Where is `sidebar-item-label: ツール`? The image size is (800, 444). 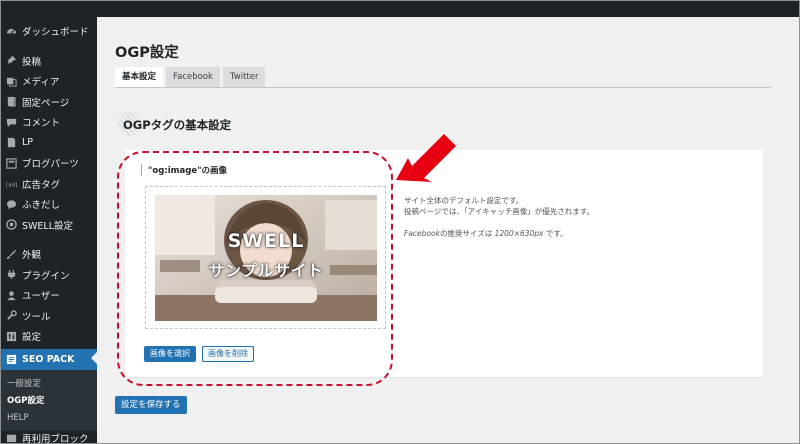 sidebar-item-label: ツール is located at coordinates (36, 317).